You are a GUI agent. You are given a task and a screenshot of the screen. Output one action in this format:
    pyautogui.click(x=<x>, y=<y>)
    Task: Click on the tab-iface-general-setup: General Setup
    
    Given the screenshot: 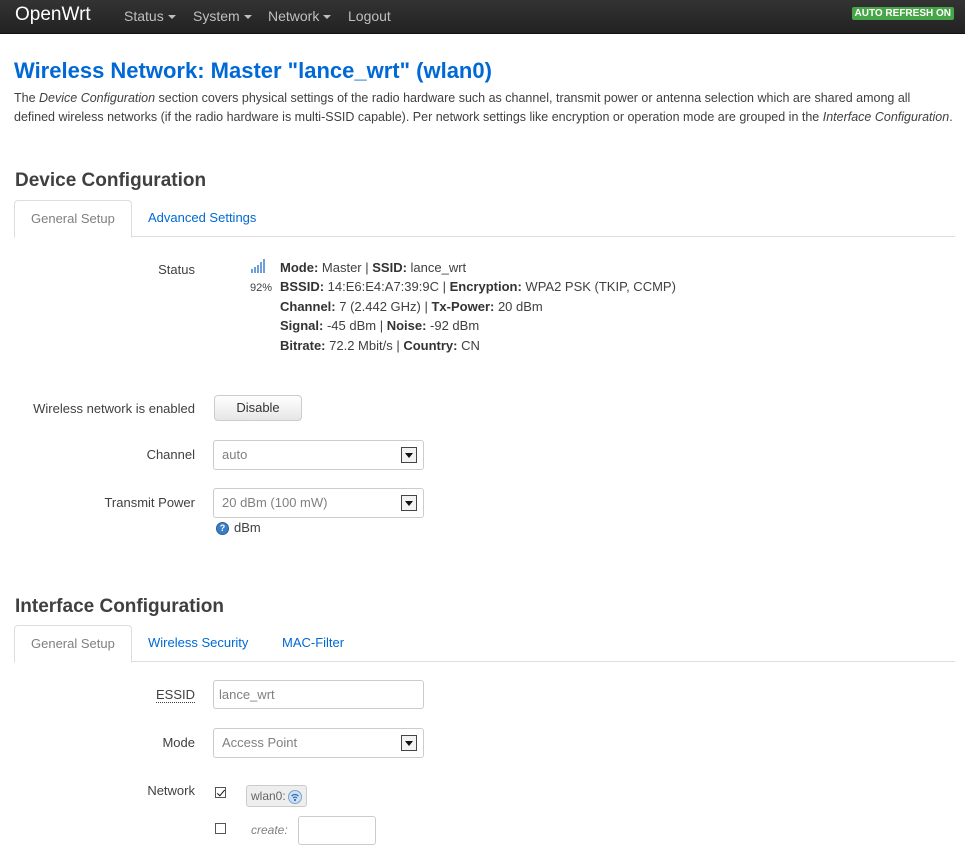 What is the action you would take?
    pyautogui.click(x=73, y=644)
    